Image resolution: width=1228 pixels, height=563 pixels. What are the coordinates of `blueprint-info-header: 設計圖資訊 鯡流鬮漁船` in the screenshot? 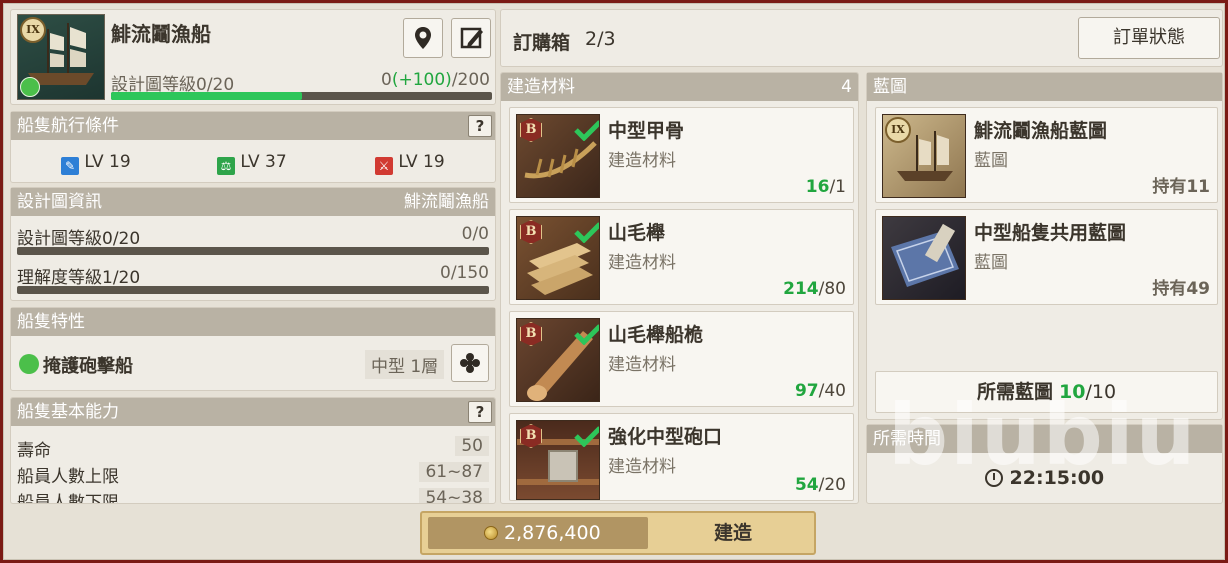 It's located at (253, 202).